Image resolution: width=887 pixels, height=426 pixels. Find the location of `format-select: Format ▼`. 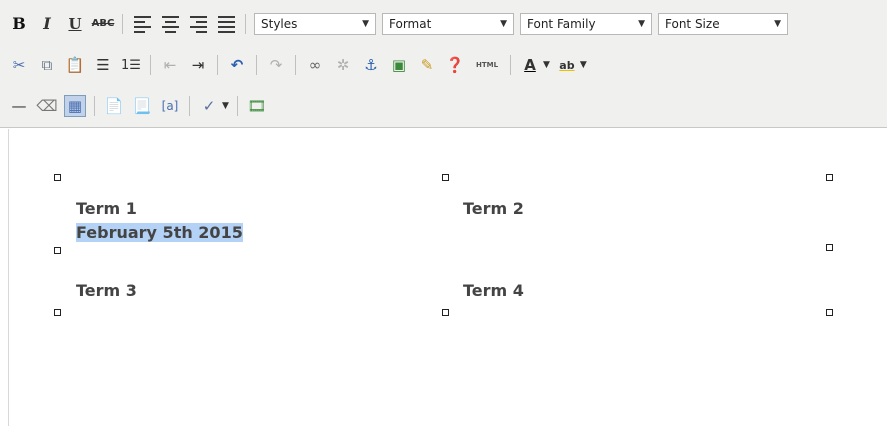

format-select: Format ▼ is located at coordinates (448, 24).